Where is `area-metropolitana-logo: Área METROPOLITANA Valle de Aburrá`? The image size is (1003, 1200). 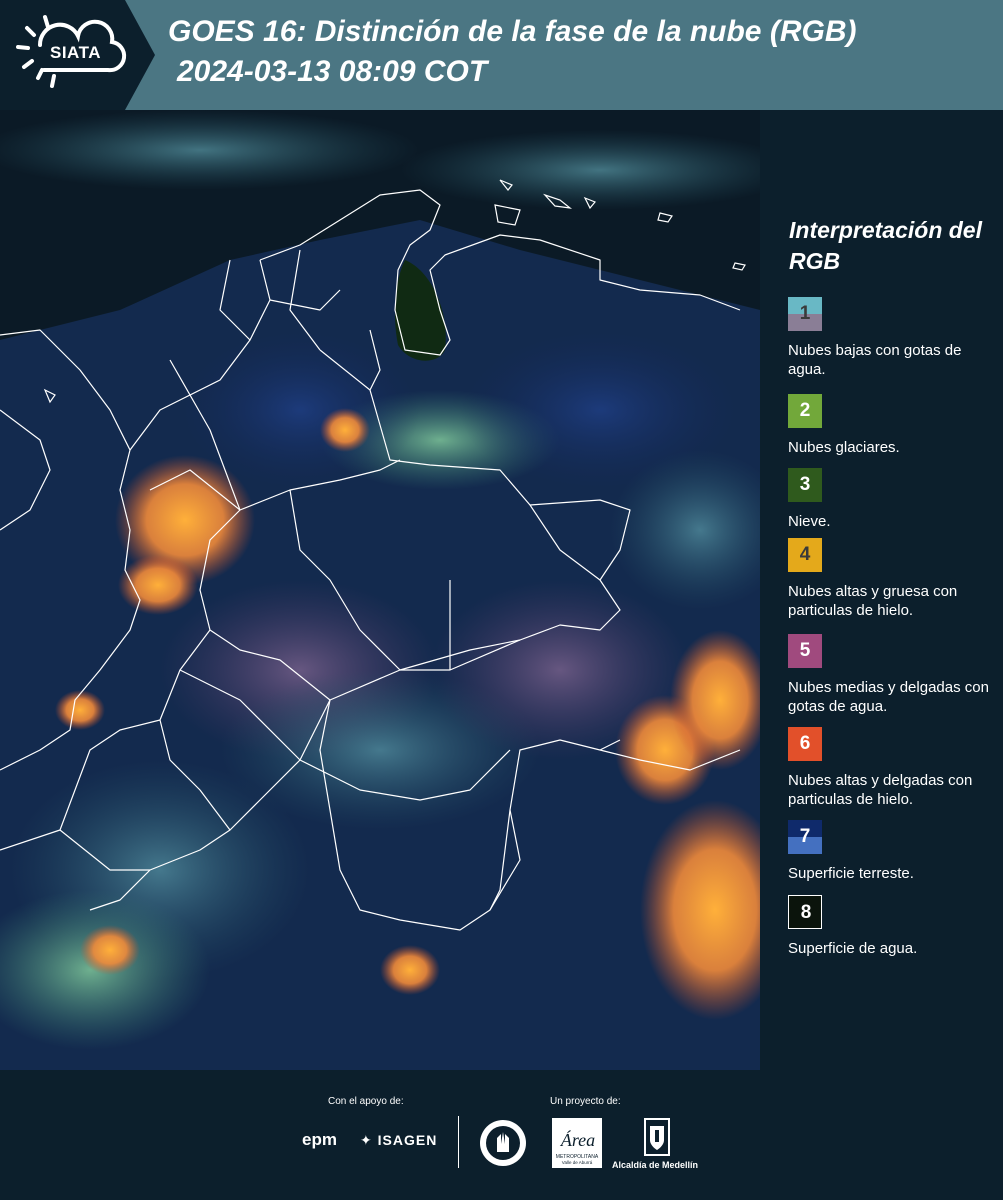
area-metropolitana-logo: Área METROPOLITANA Valle de Aburrá is located at coordinates (577, 1143).